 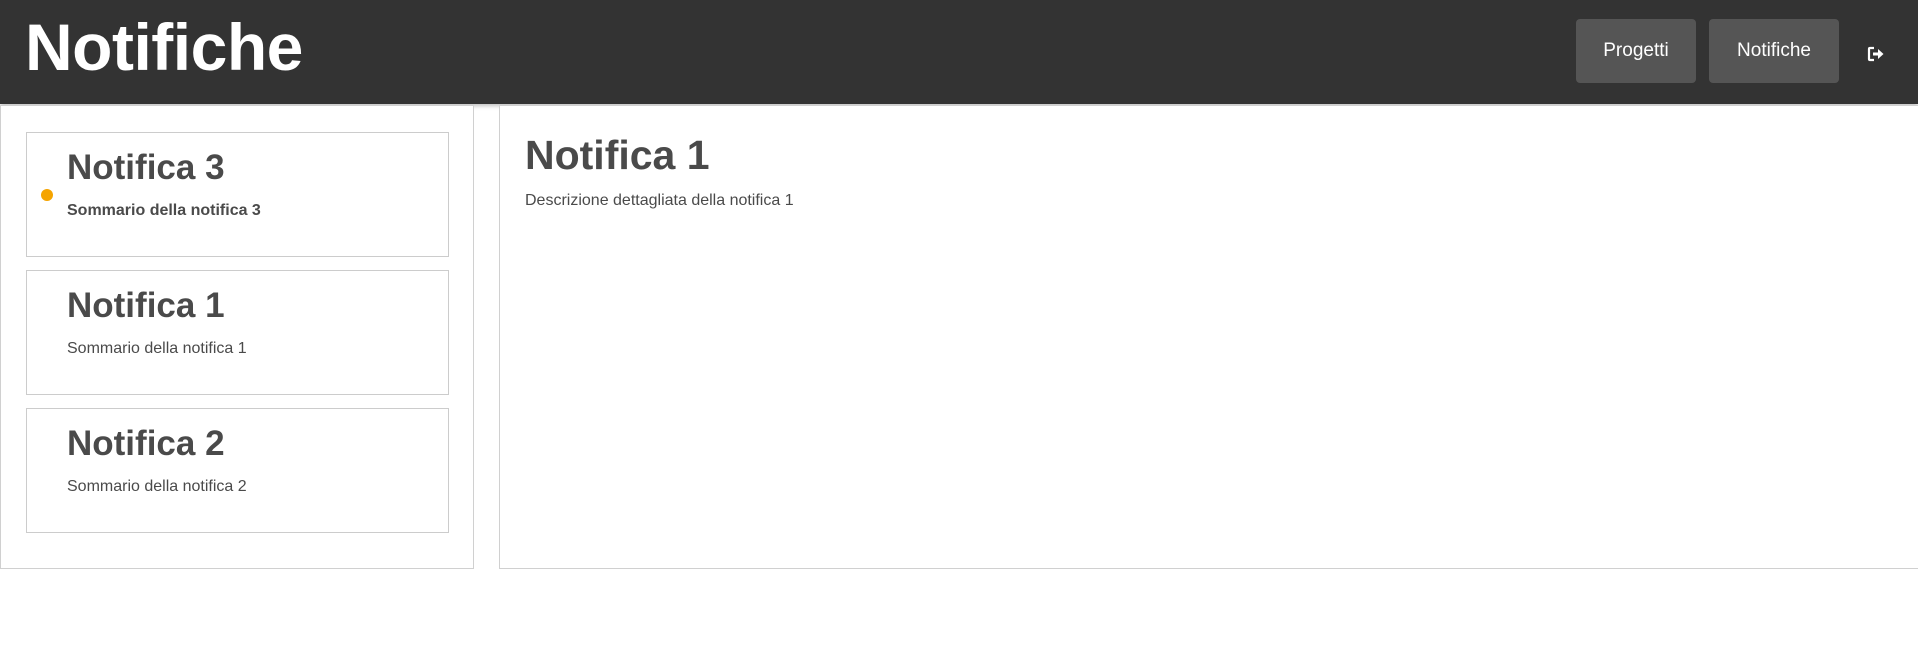 I want to click on notification-title: Notifica 2, so click(x=146, y=443).